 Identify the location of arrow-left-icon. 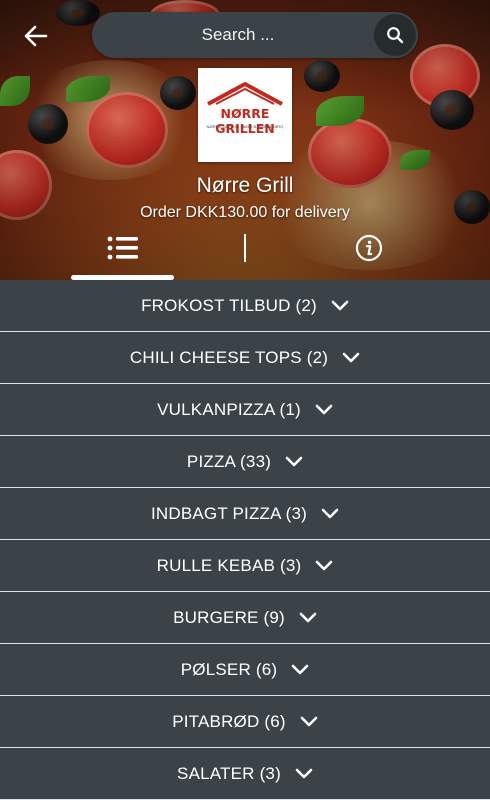
(36, 36).